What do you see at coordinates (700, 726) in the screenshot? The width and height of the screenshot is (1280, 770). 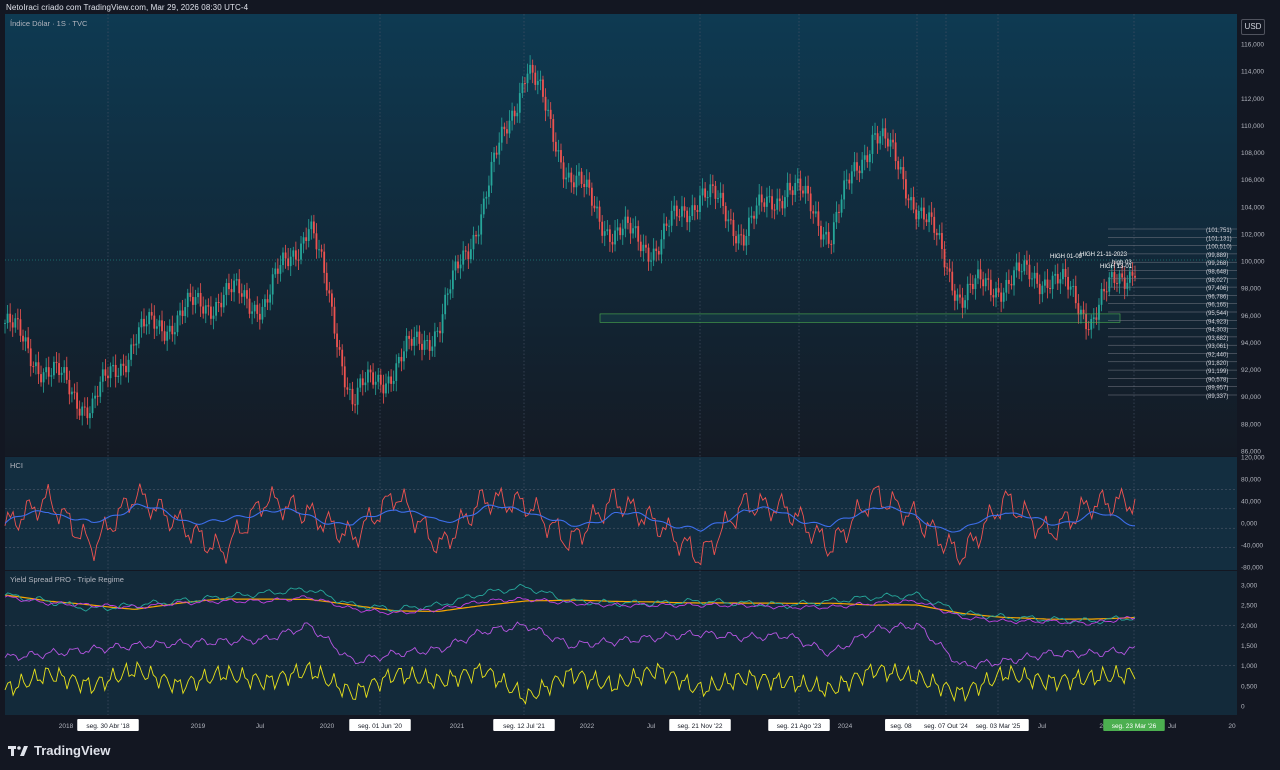 I see `time-tick-10: seg. 21 Nov '22` at bounding box center [700, 726].